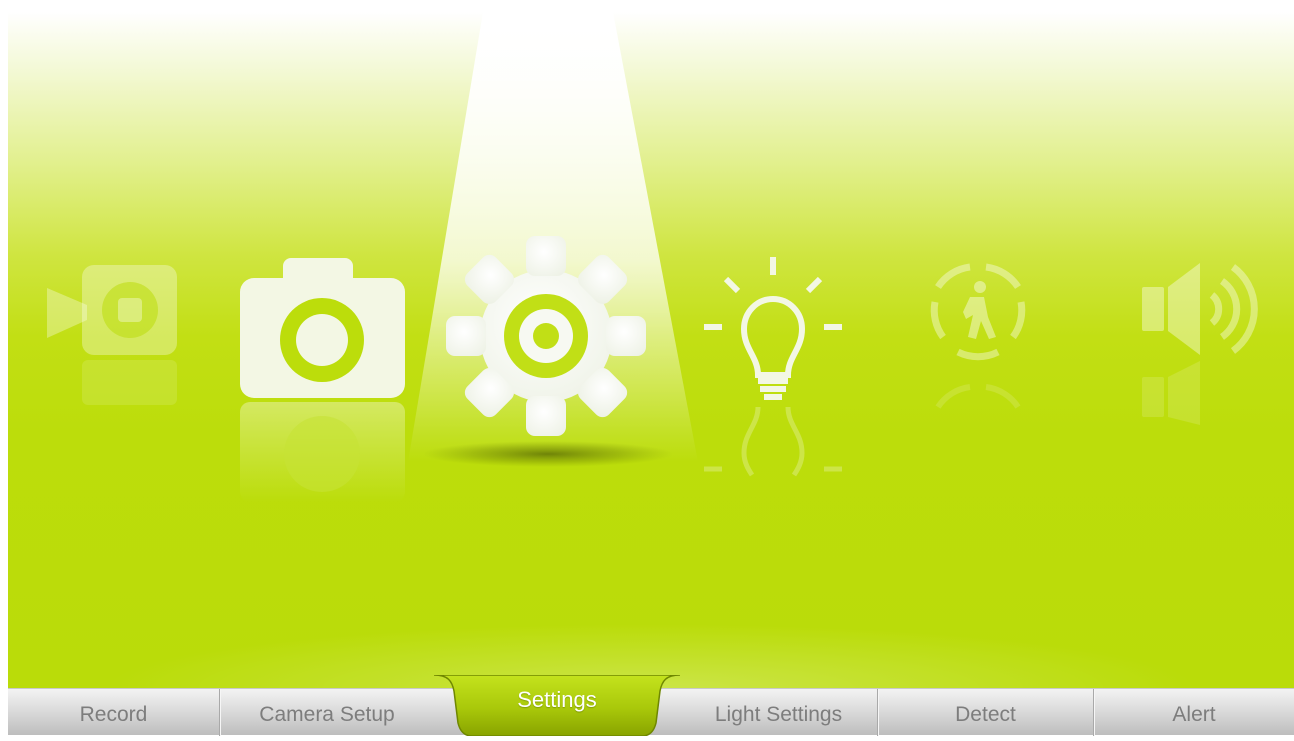  I want to click on tab-alert: Alert, so click(1194, 712).